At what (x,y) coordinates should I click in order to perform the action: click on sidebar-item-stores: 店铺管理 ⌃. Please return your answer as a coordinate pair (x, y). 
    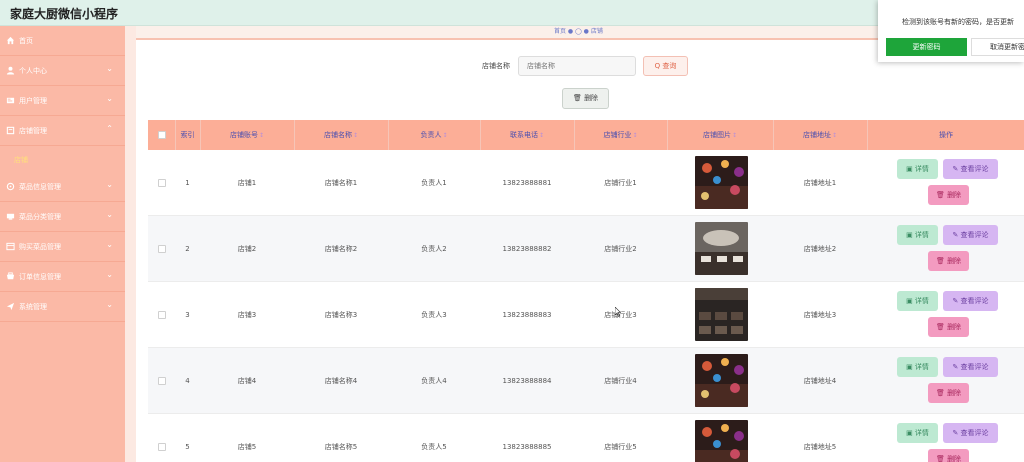
    Looking at the image, I should click on (62, 131).